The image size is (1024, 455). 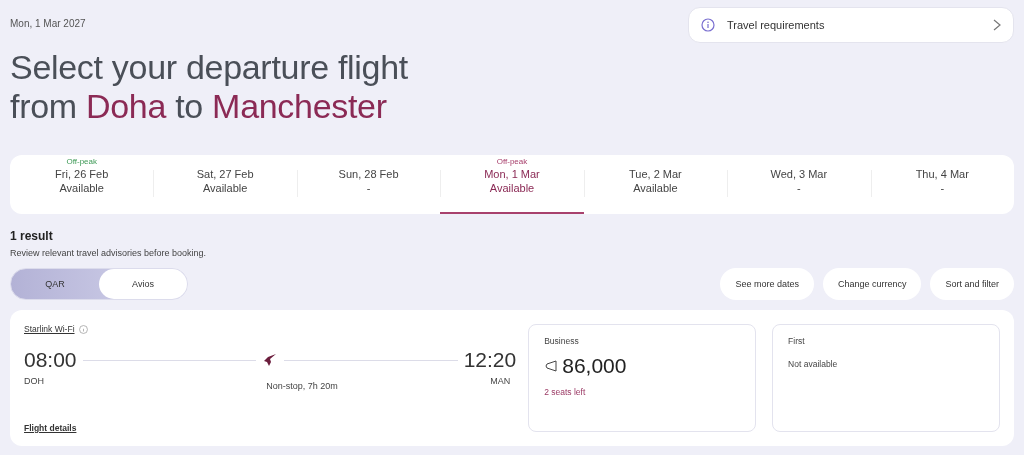 I want to click on departure-time: 08:00, so click(x=50, y=360).